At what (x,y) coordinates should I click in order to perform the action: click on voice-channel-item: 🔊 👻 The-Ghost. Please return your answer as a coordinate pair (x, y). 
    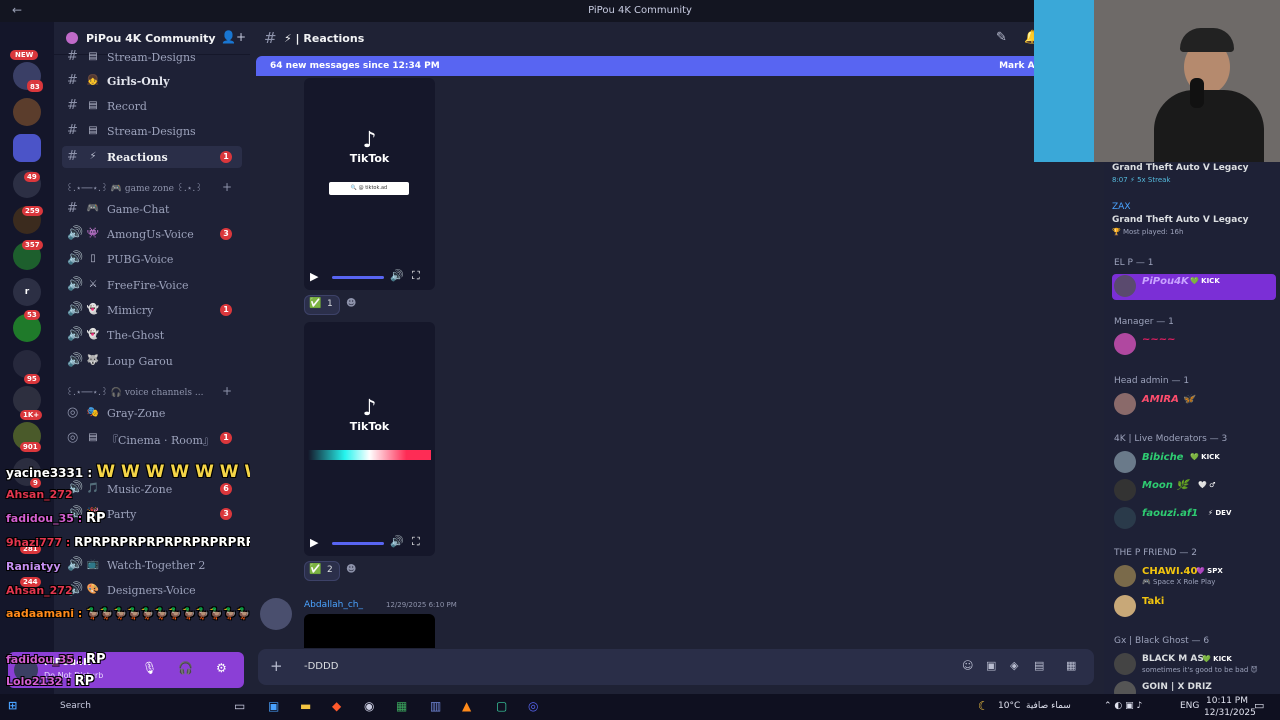
    Looking at the image, I should click on (152, 335).